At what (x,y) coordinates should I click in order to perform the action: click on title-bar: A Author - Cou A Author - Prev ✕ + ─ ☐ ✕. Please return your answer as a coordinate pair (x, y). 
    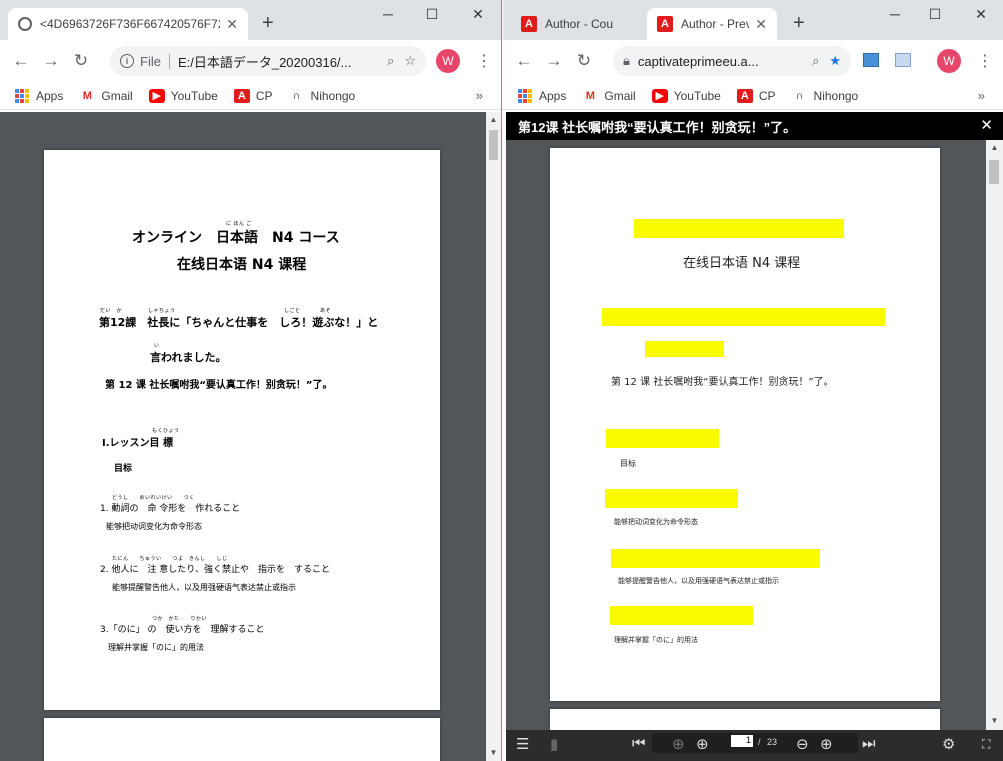
    Looking at the image, I should click on (753, 20).